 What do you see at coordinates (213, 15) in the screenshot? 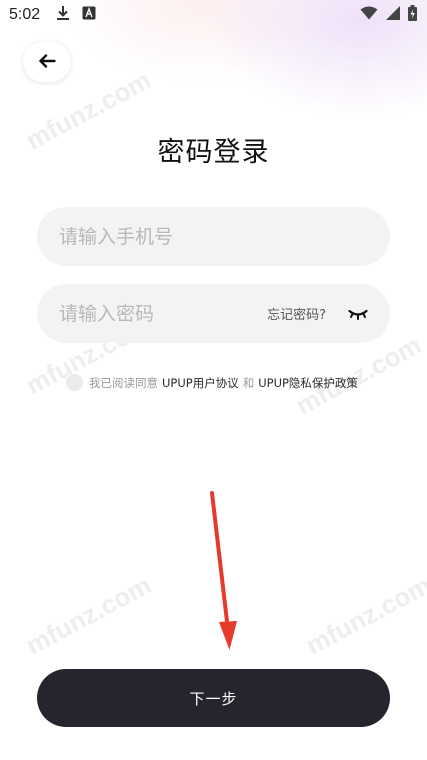
I see `status-bar: 5:02` at bounding box center [213, 15].